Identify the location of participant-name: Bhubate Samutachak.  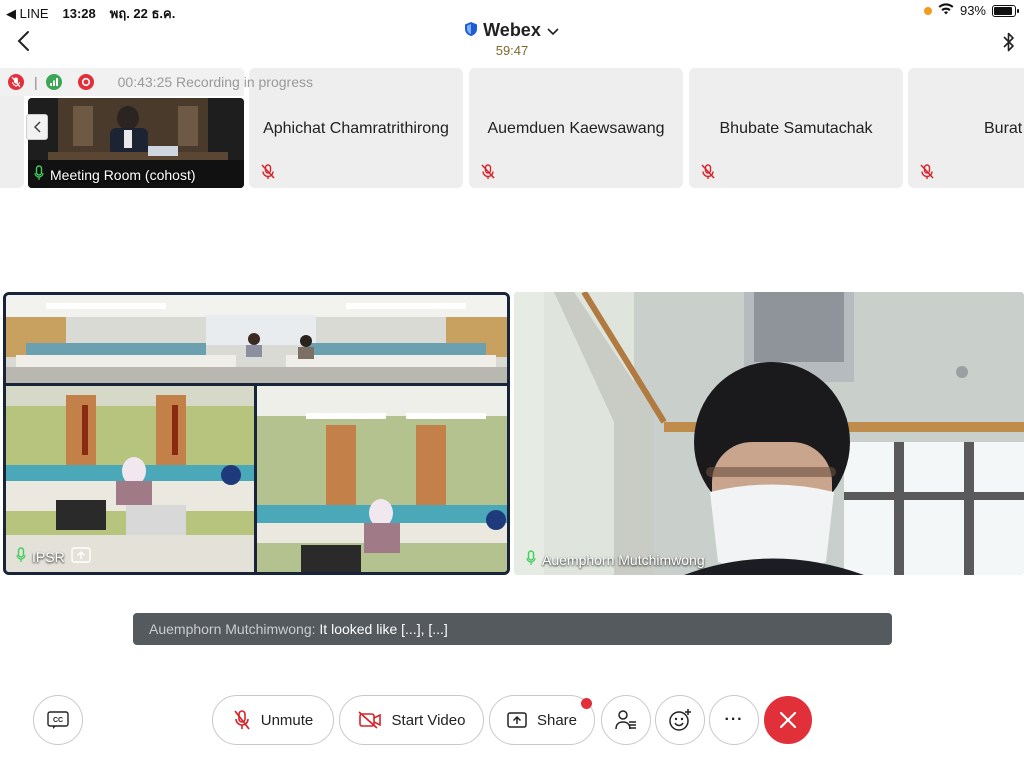
(796, 128).